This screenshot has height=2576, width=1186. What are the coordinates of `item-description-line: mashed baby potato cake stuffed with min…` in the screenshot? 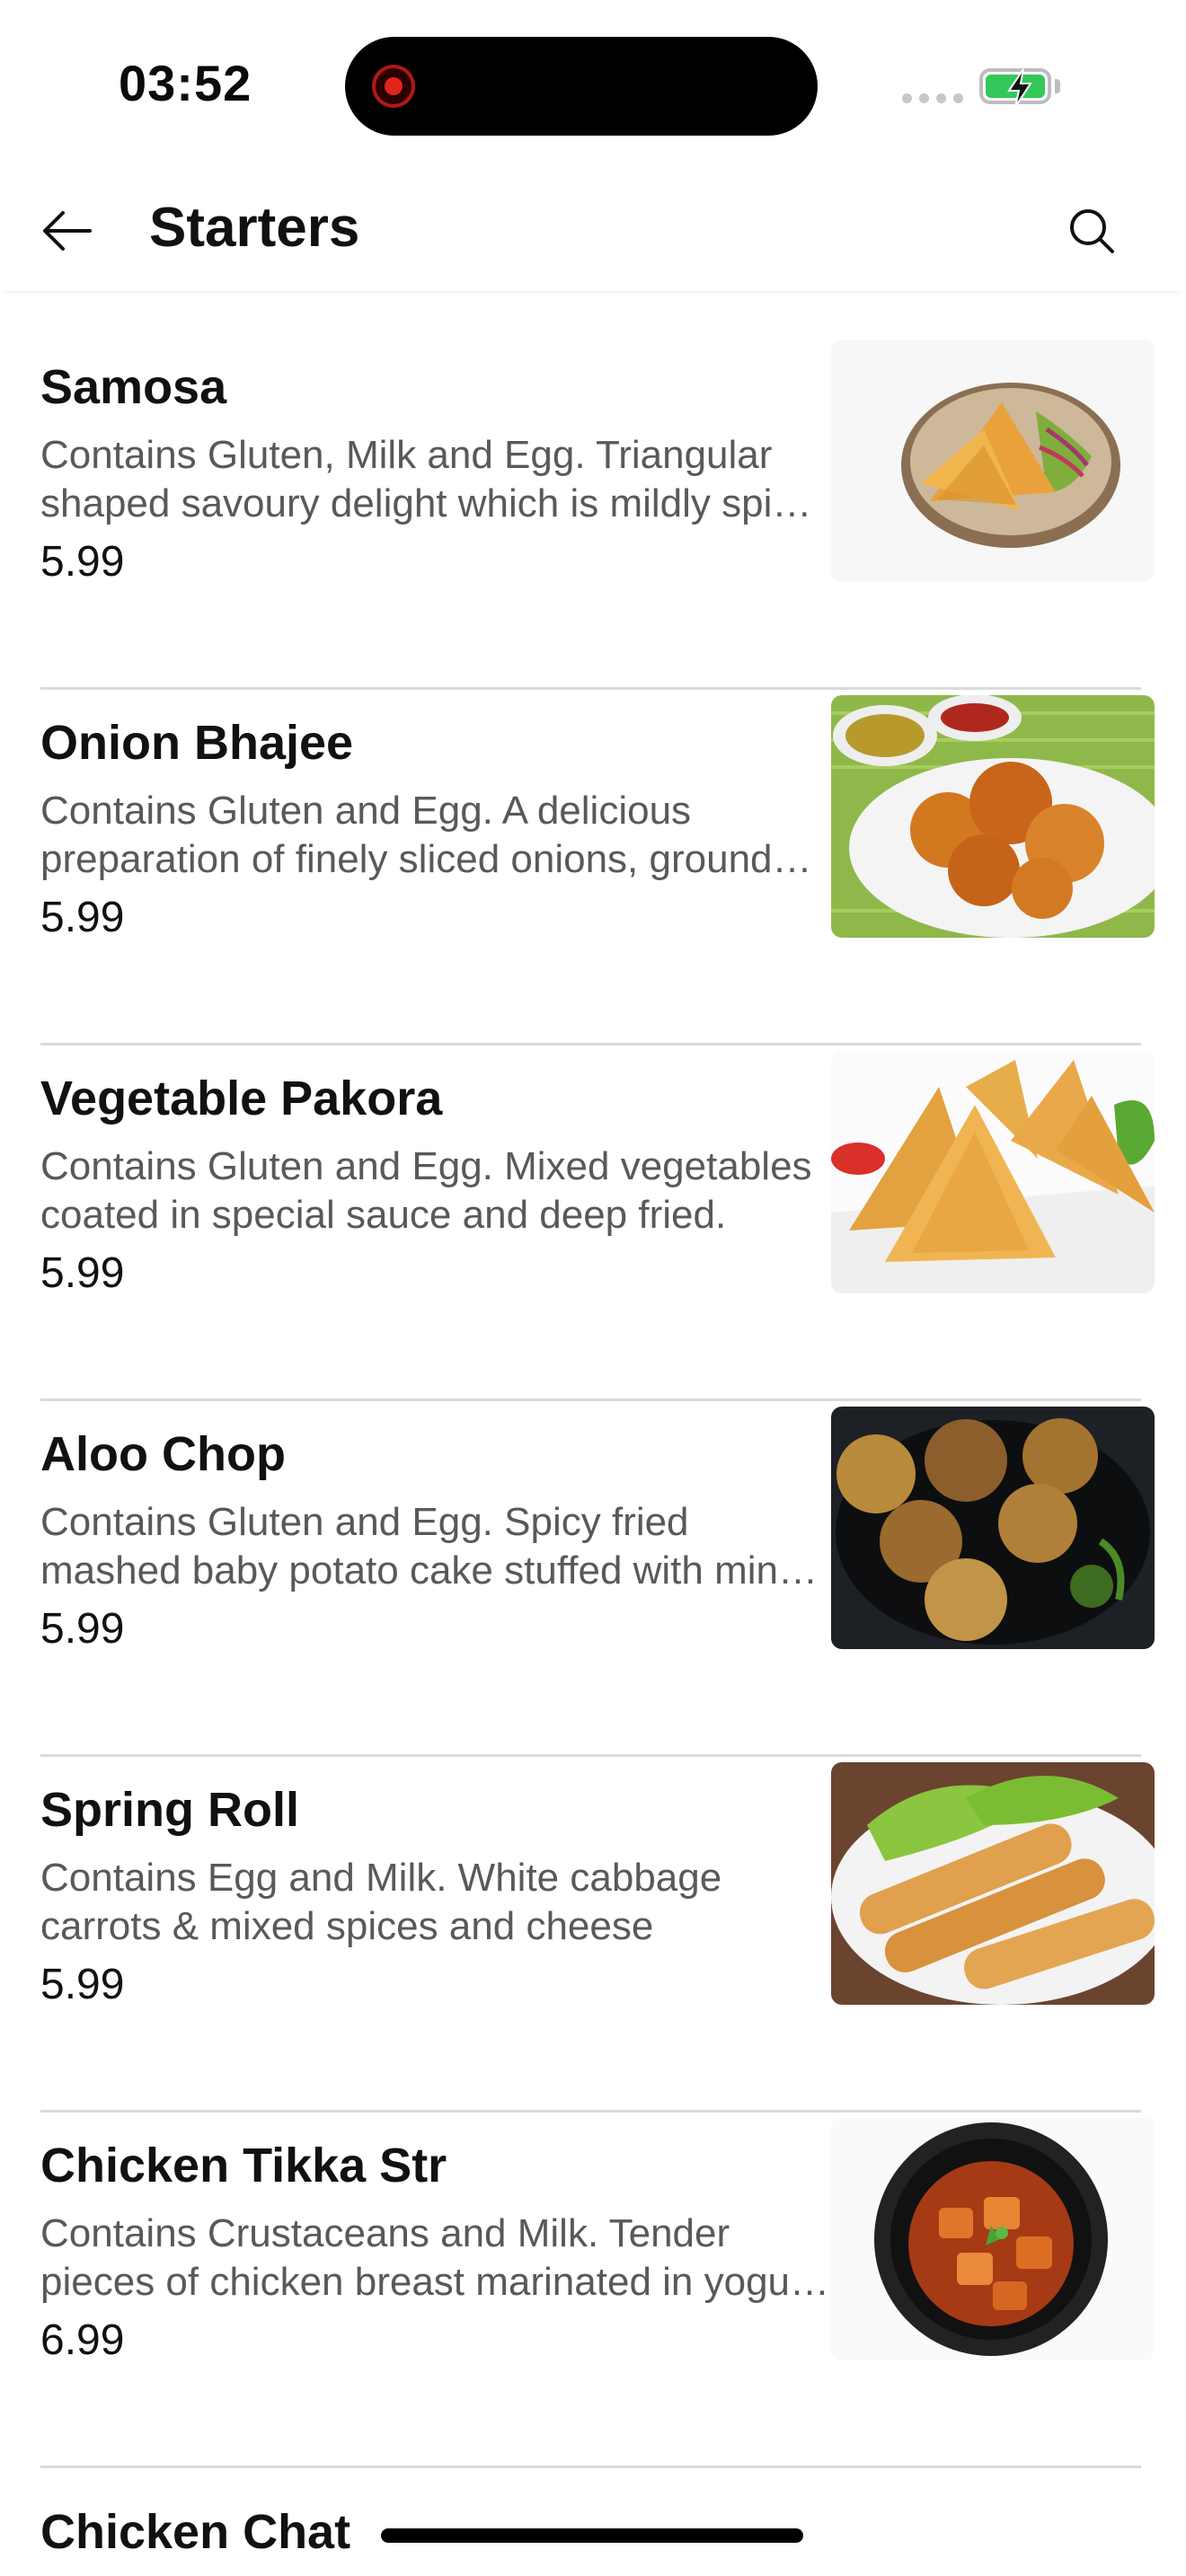 It's located at (429, 1570).